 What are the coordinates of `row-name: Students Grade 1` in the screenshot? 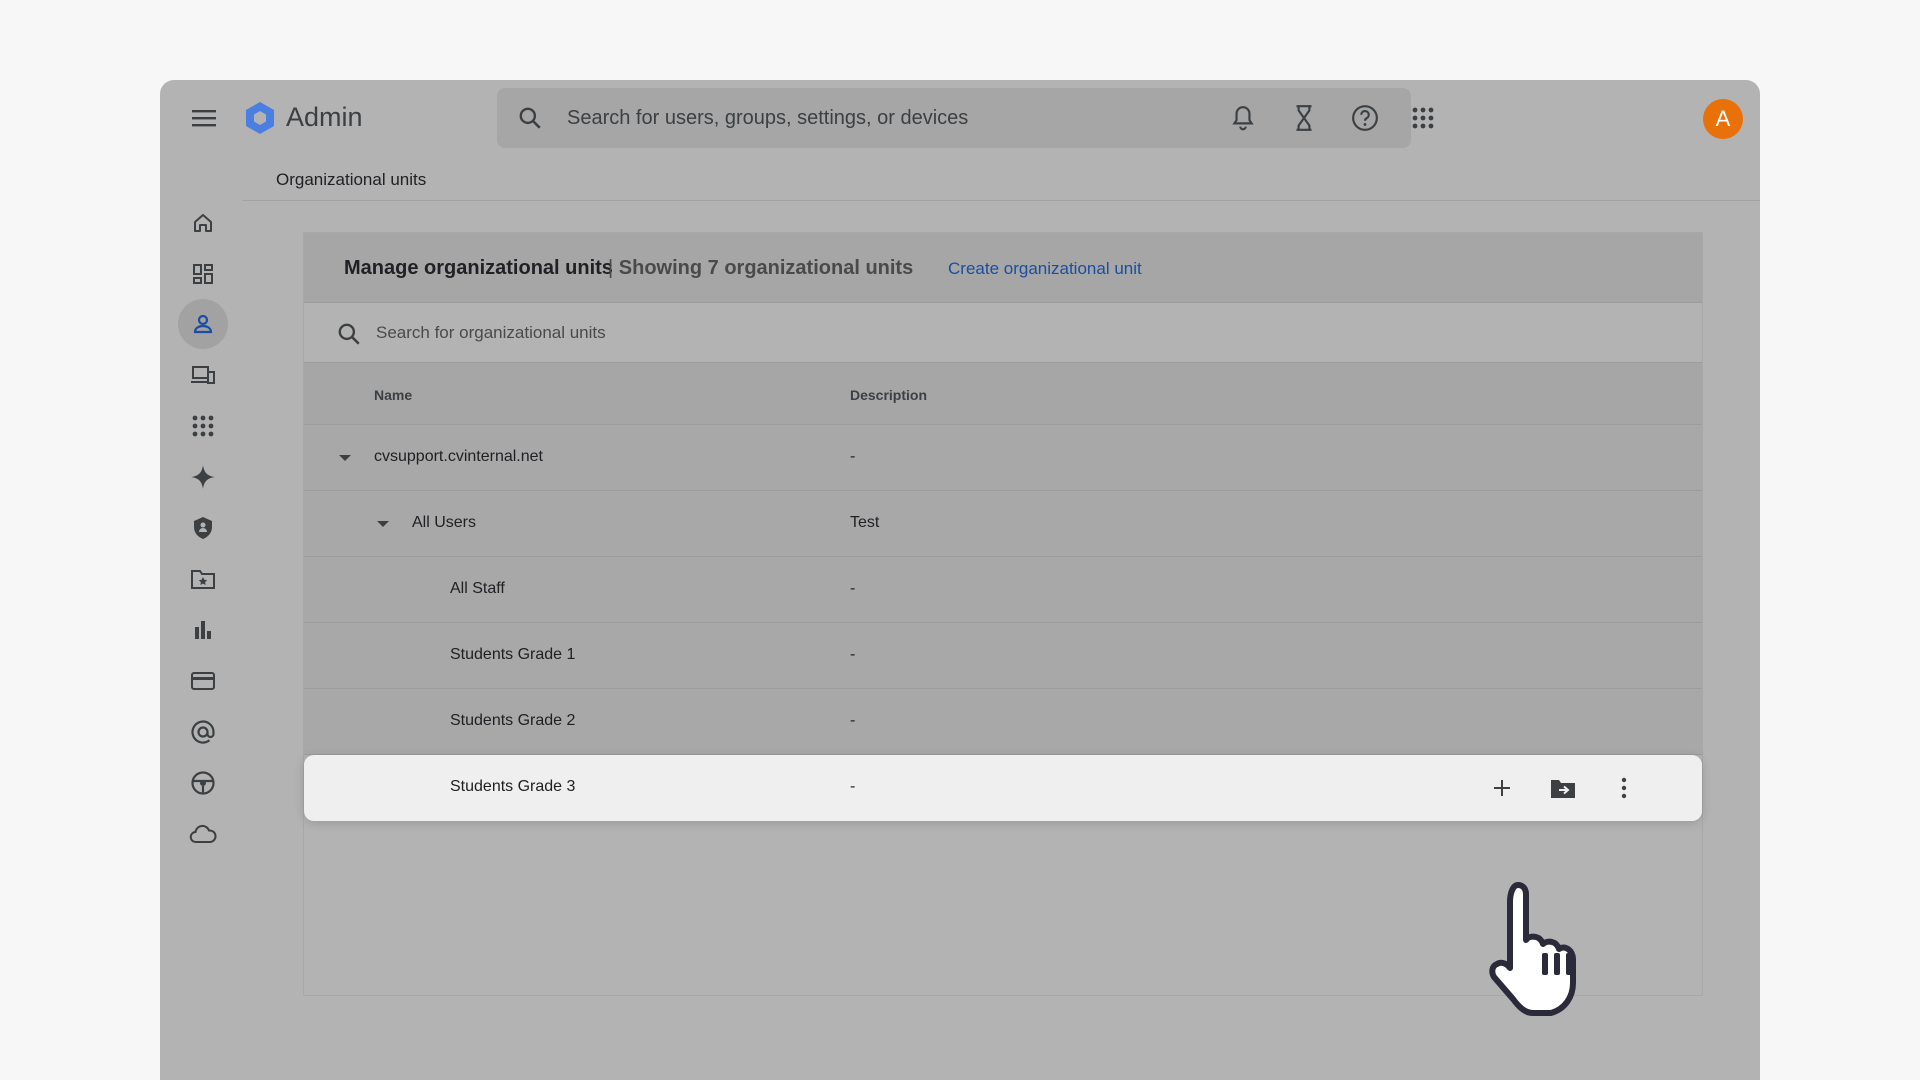 It's located at (513, 654).